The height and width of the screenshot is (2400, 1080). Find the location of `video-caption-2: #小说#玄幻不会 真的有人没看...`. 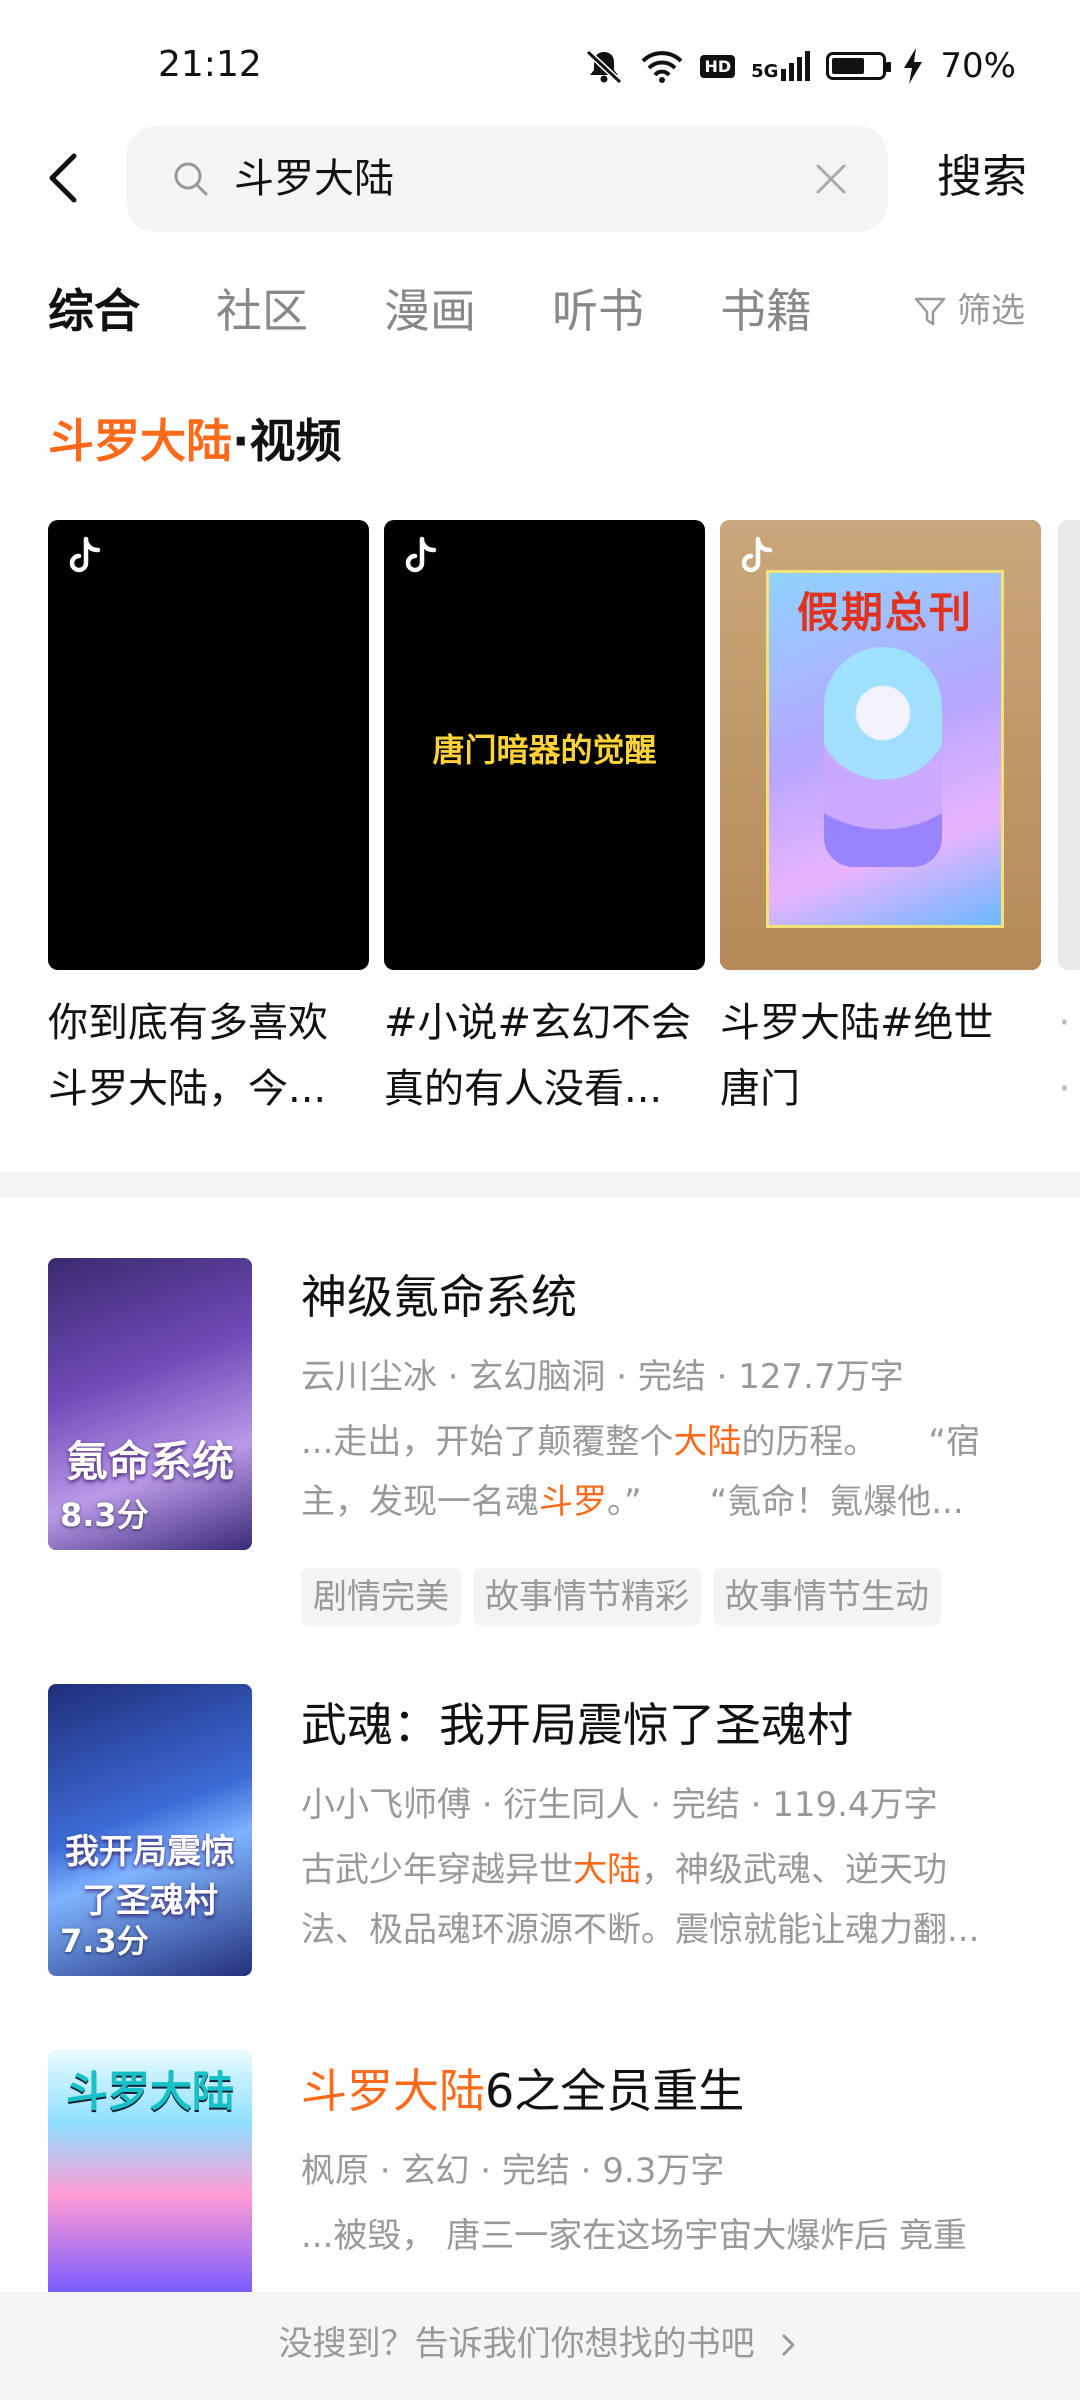

video-caption-2: #小说#玄幻不会 真的有人没看... is located at coordinates (549, 1056).